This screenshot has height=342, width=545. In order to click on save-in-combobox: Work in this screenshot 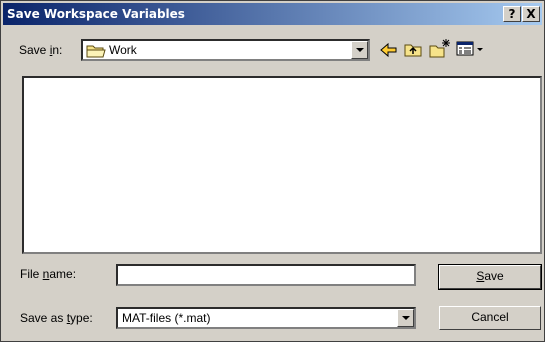, I will do `click(225, 50)`.